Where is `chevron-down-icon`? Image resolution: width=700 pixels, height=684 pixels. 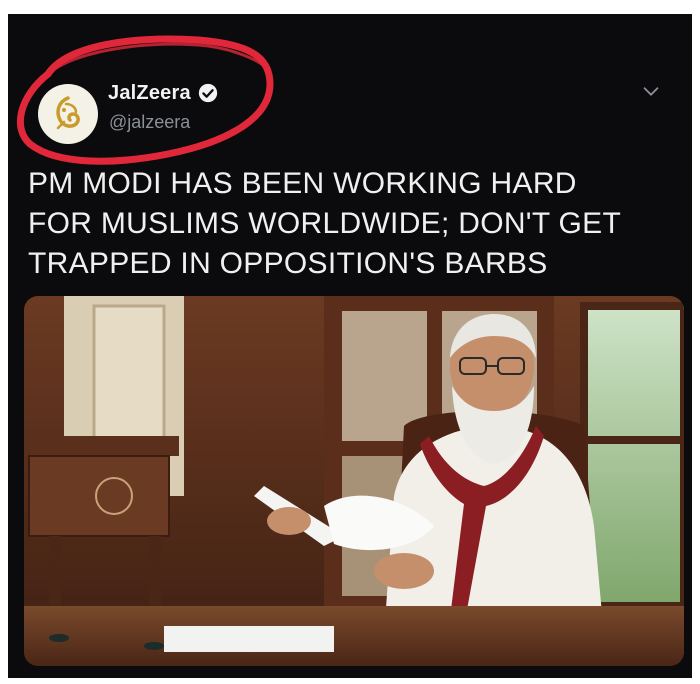
chevron-down-icon is located at coordinates (651, 91).